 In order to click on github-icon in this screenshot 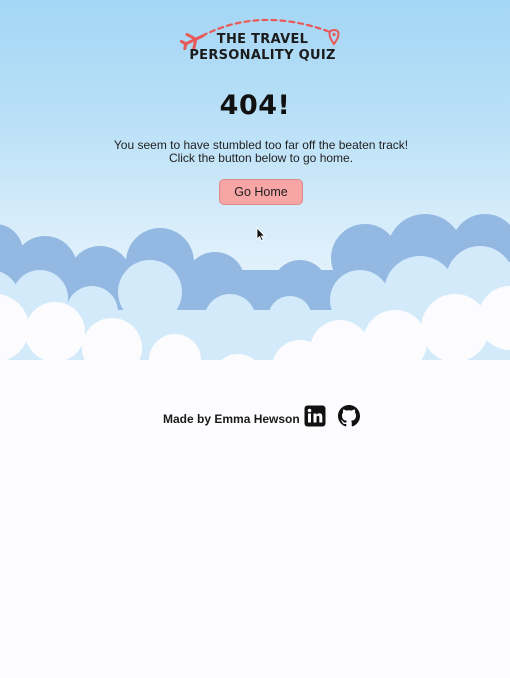, I will do `click(349, 416)`.